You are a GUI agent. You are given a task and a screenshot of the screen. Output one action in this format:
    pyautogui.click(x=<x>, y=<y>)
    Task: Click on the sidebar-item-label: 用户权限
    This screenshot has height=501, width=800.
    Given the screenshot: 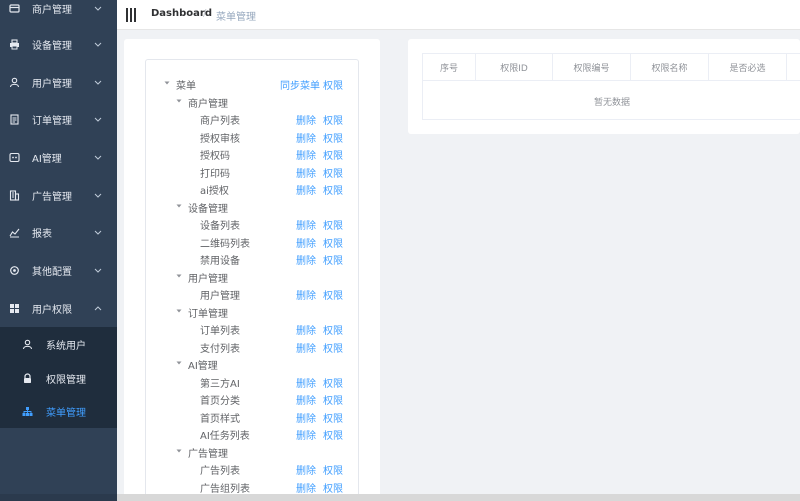 What is the action you would take?
    pyautogui.click(x=52, y=310)
    